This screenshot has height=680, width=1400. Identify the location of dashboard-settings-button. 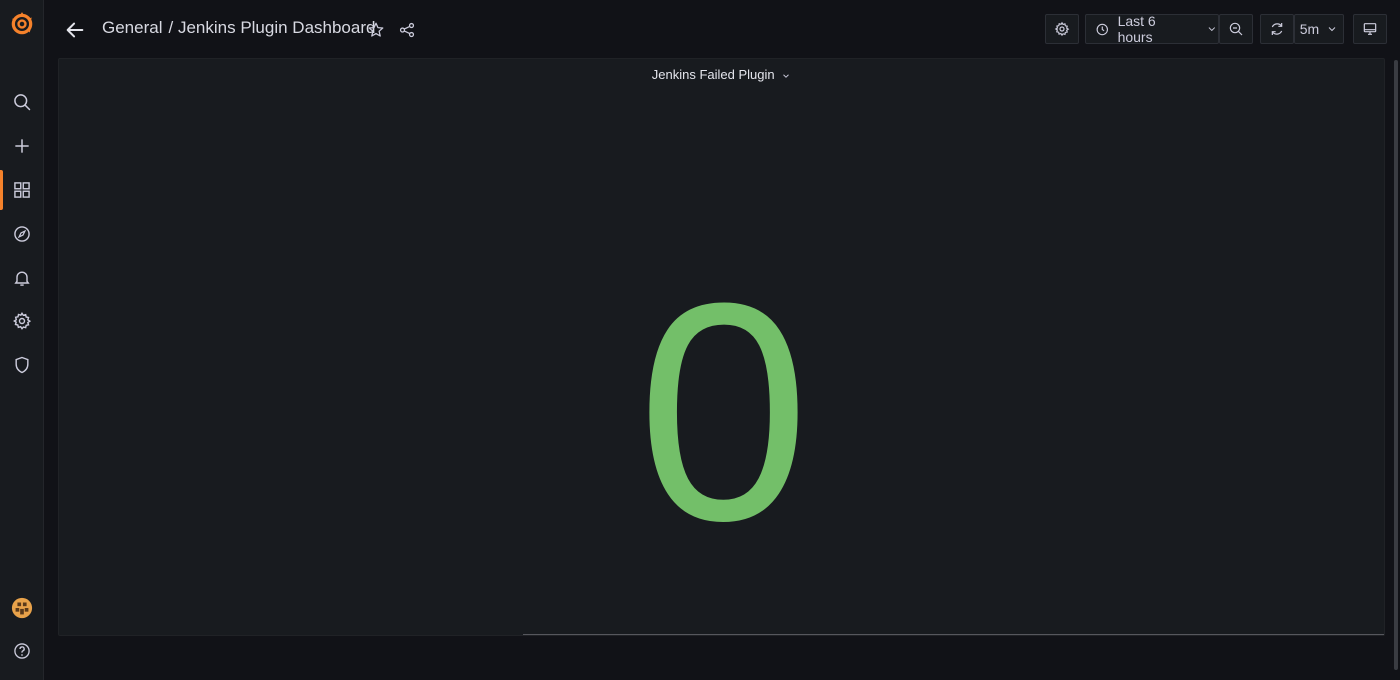
(1062, 29).